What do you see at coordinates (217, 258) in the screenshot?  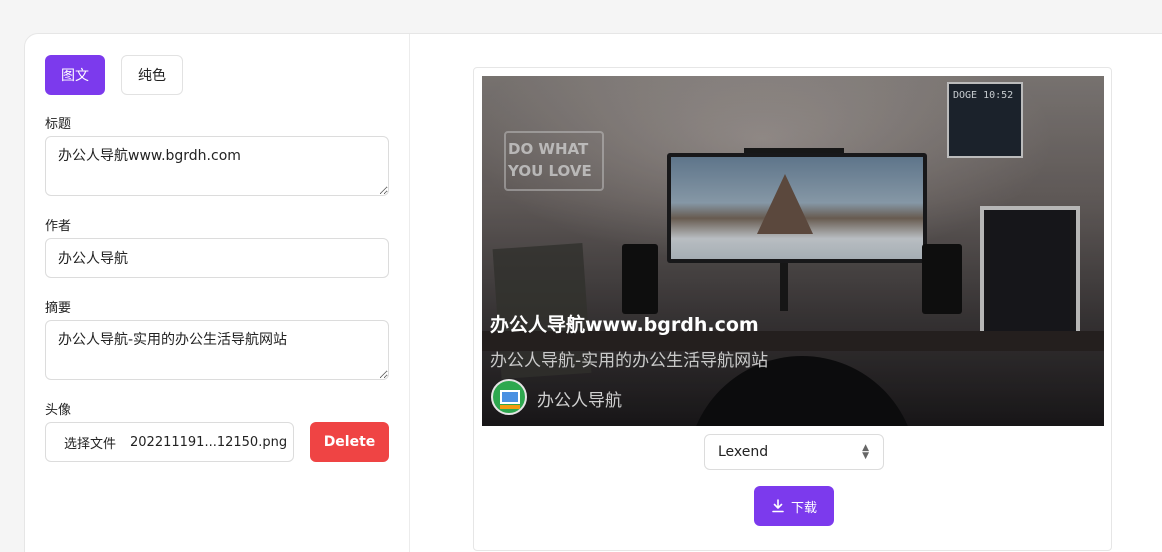 I see `author-input` at bounding box center [217, 258].